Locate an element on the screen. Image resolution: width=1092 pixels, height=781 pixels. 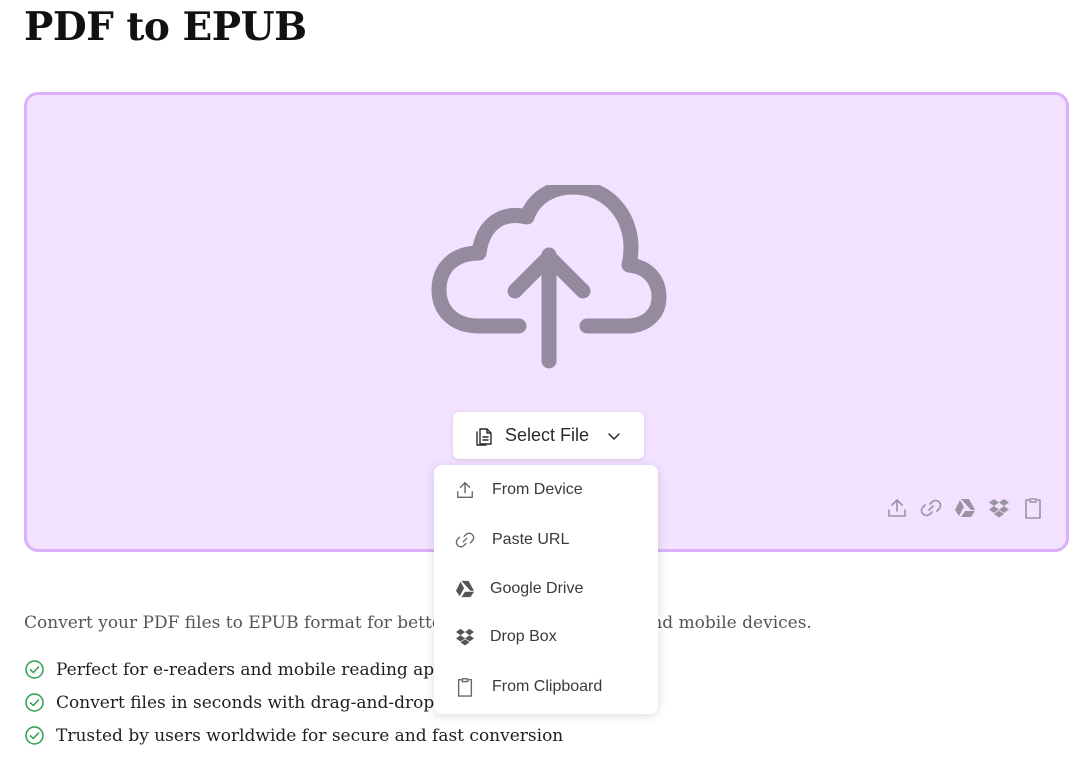
menu-item-label: From Clipboard is located at coordinates (547, 686).